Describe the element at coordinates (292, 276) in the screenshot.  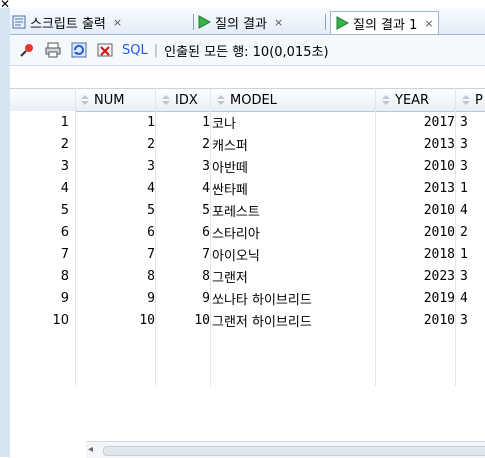
I see `cell-model: 그랜저` at that location.